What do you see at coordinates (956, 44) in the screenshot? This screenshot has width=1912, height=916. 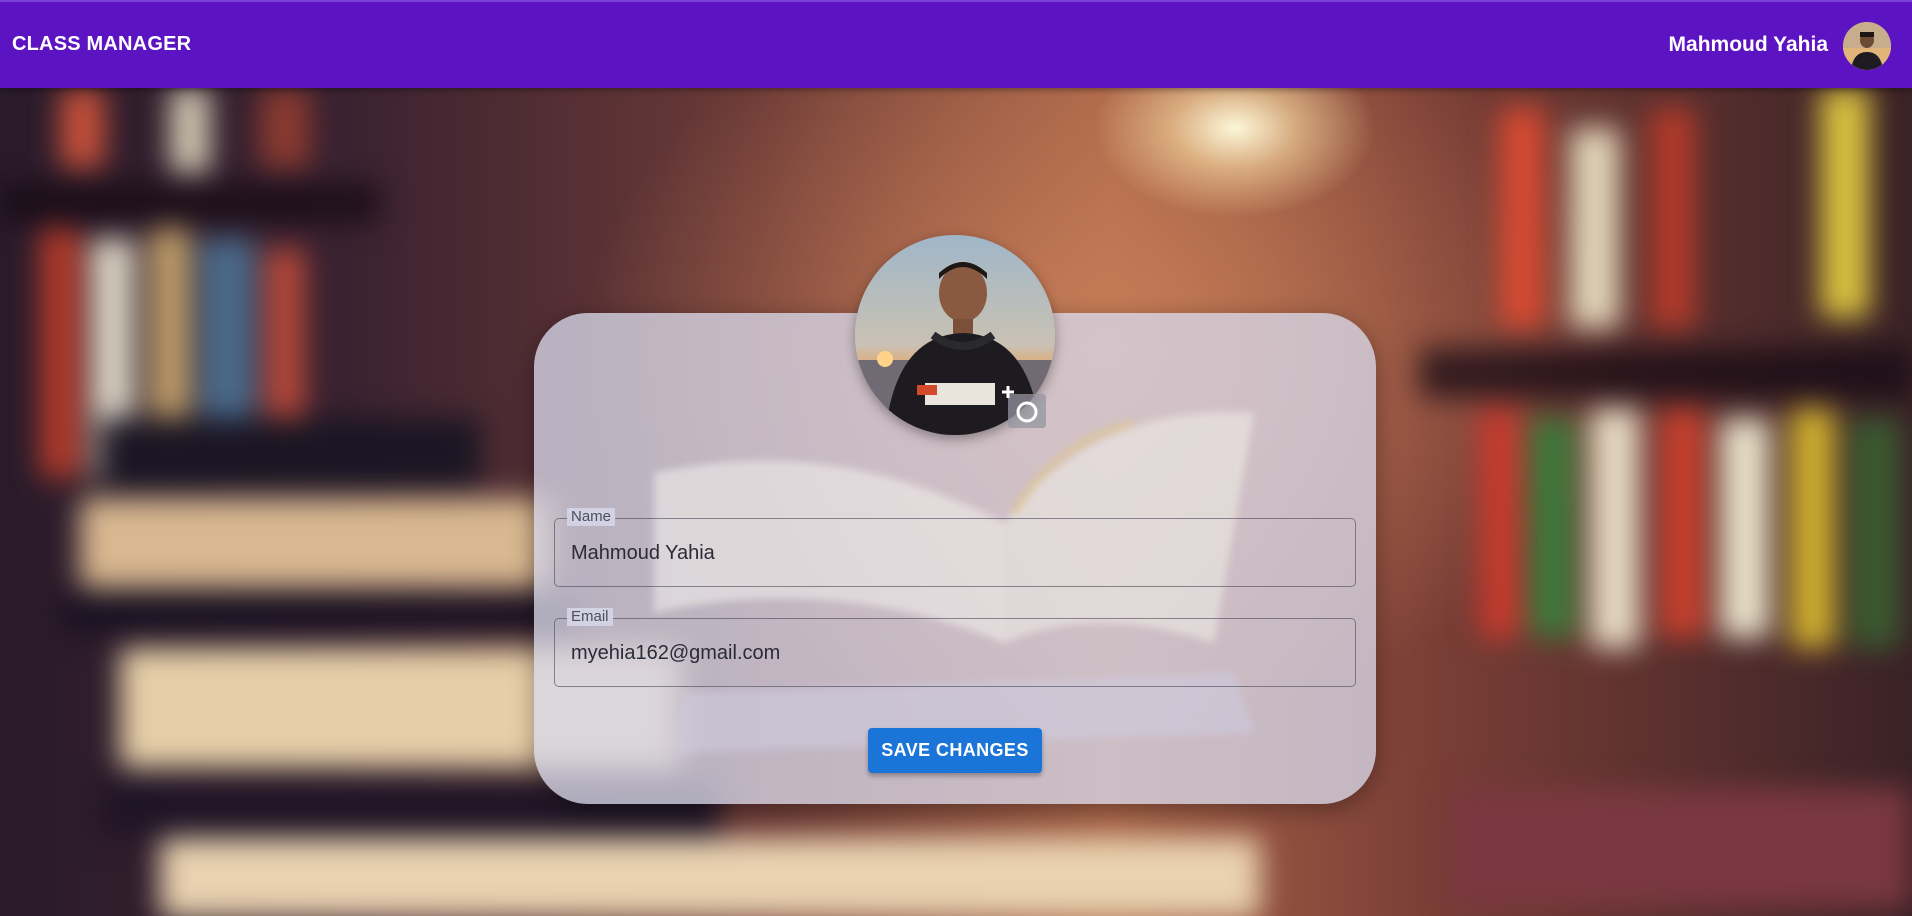 I see `top-app-bar: CLASS MANAGER Mahmoud Yahia` at bounding box center [956, 44].